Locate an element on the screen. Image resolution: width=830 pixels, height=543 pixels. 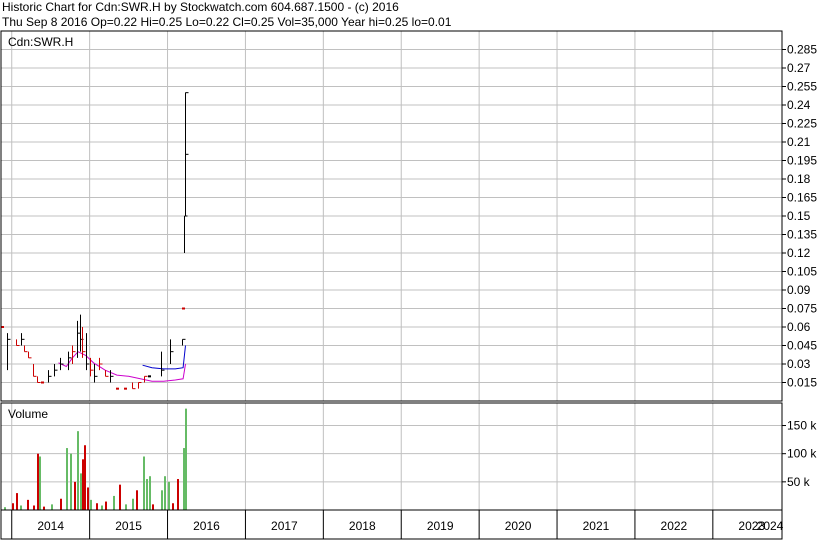
volume-bars is located at coordinates (95, 459).